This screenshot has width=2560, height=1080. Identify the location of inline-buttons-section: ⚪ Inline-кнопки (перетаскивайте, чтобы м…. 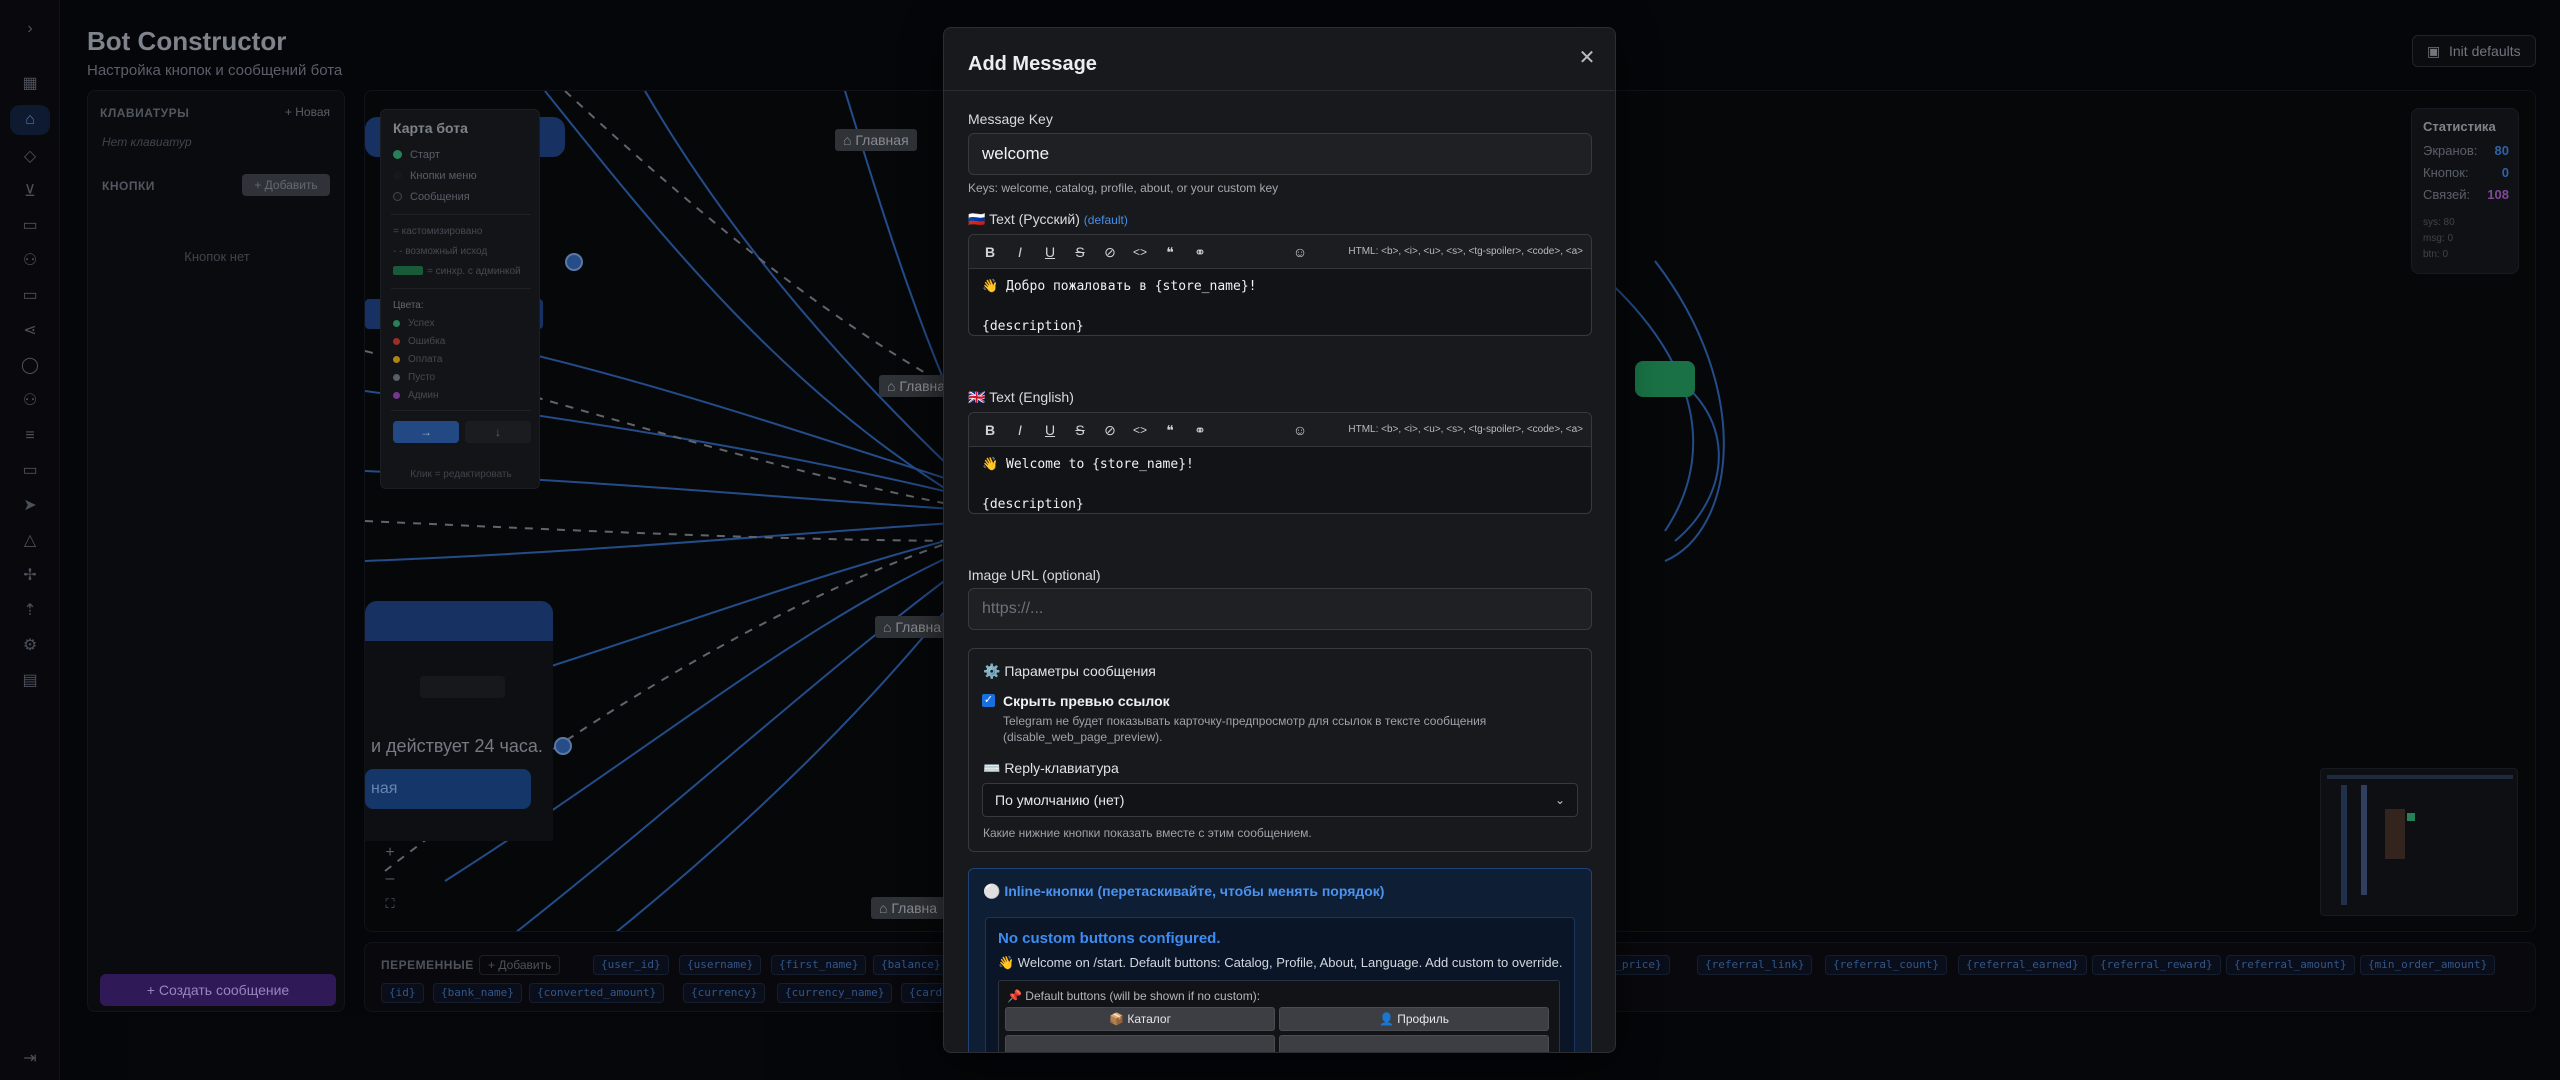
(1280, 960).